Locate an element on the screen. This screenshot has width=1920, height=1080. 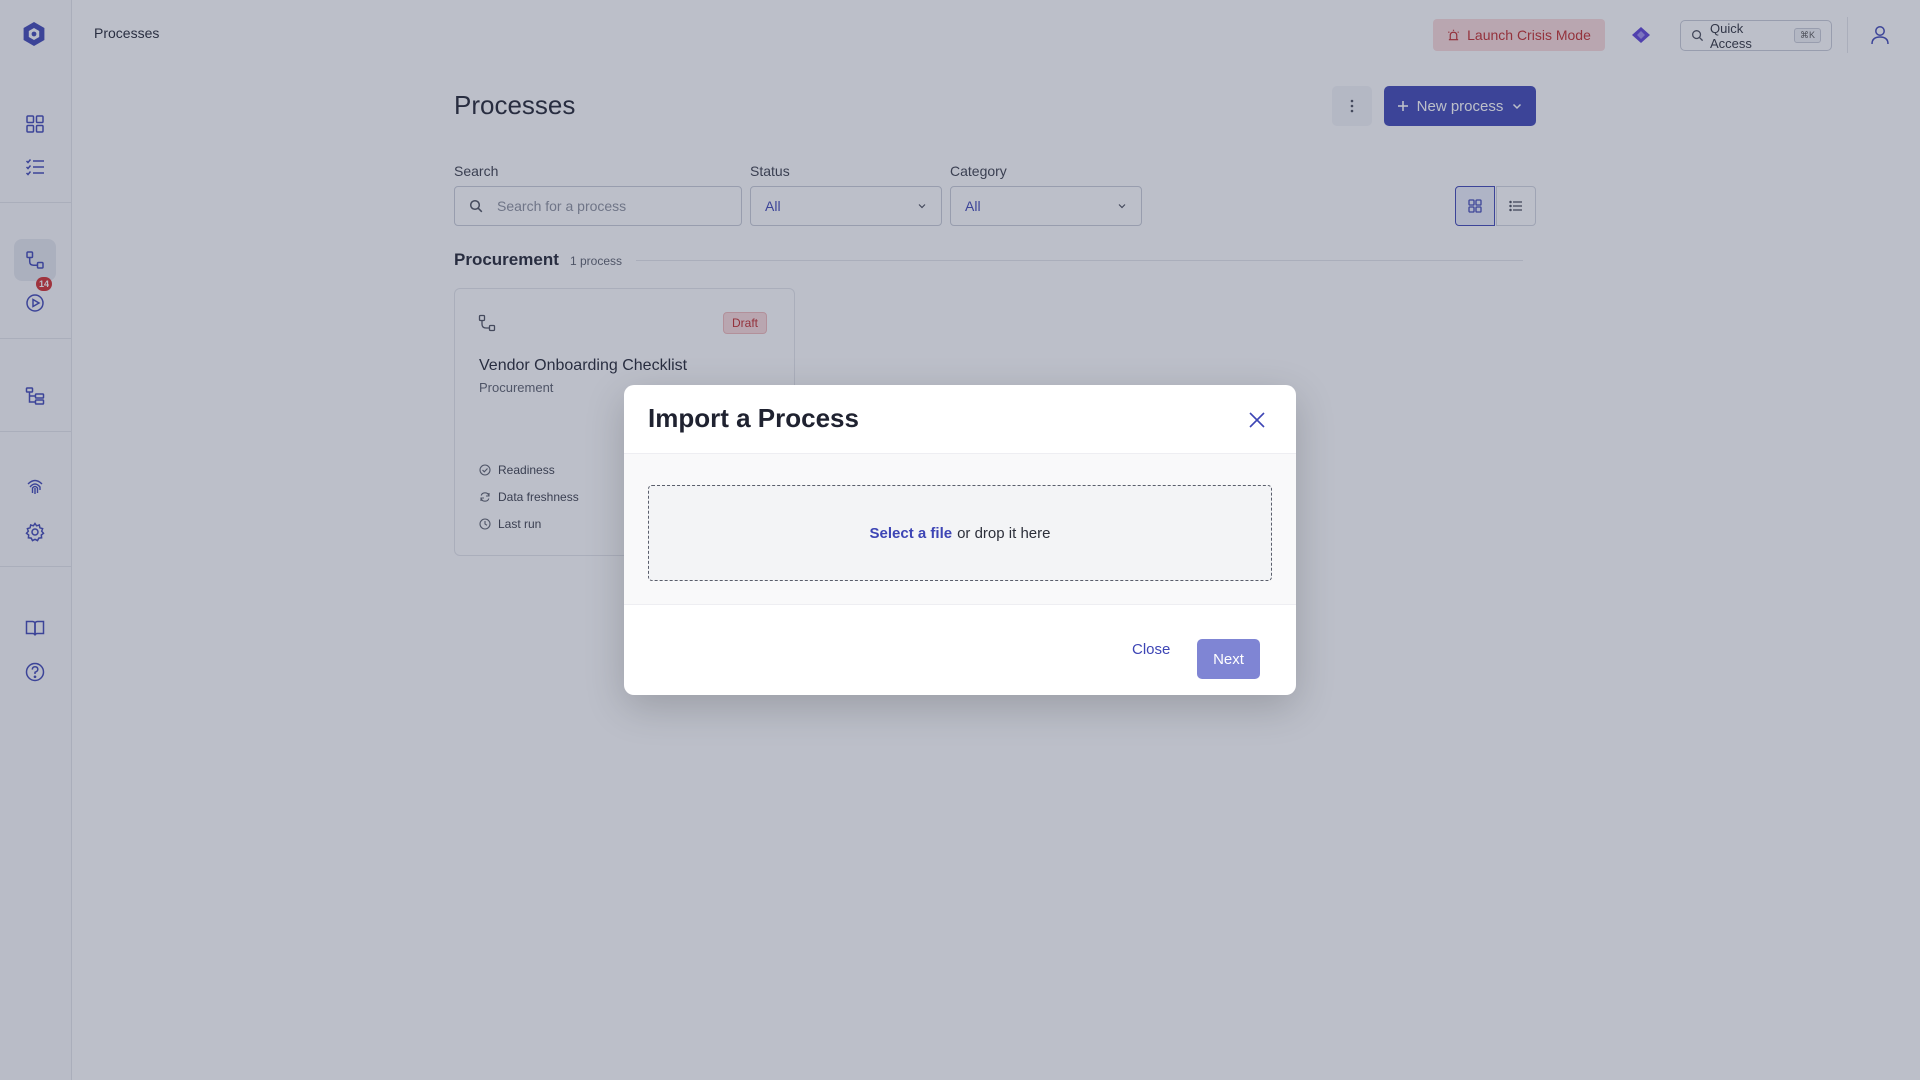
modal-body: Select a file or drop it here is located at coordinates (960, 529).